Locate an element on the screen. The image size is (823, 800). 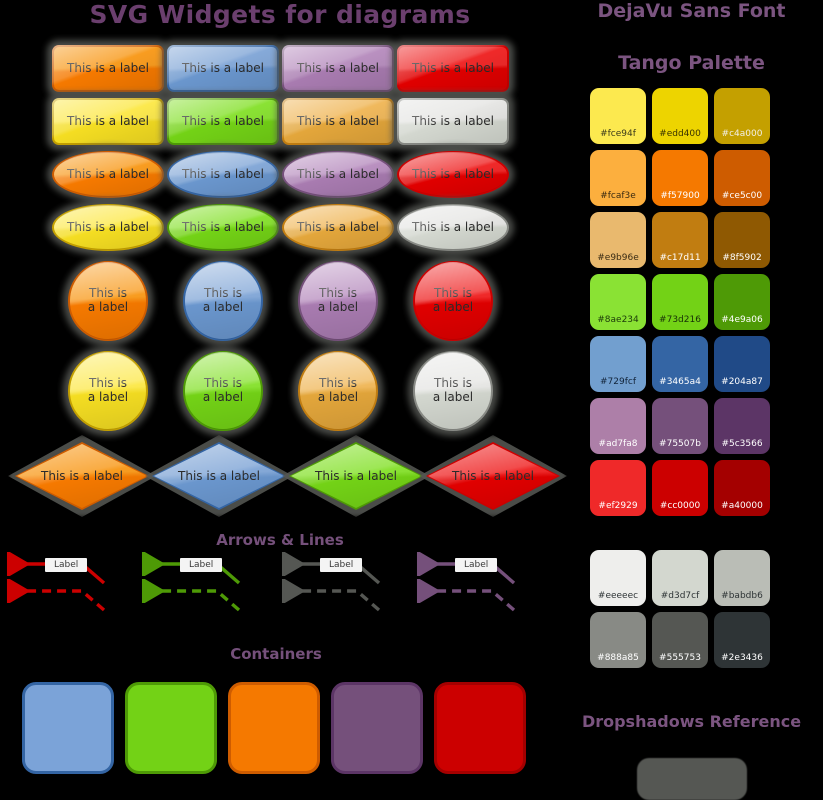
swatch-hex: #888a85 is located at coordinates (618, 658).